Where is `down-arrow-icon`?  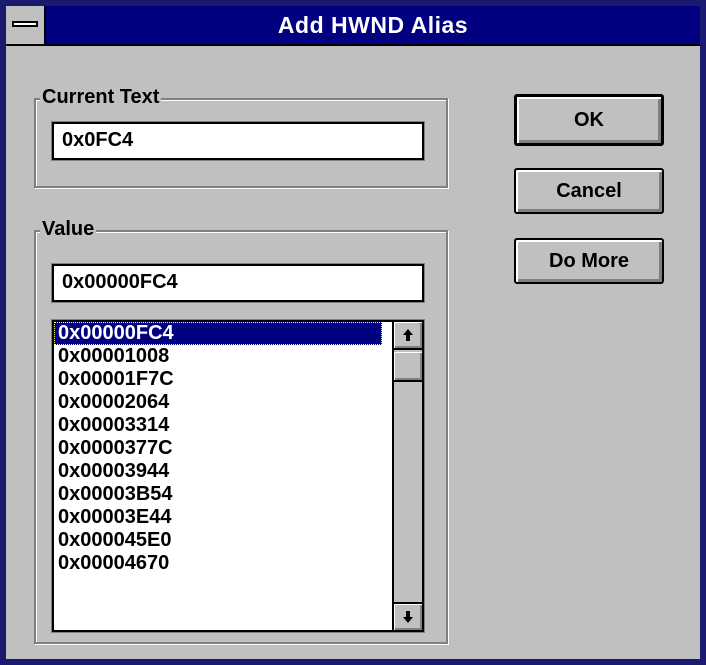
down-arrow-icon is located at coordinates (408, 617).